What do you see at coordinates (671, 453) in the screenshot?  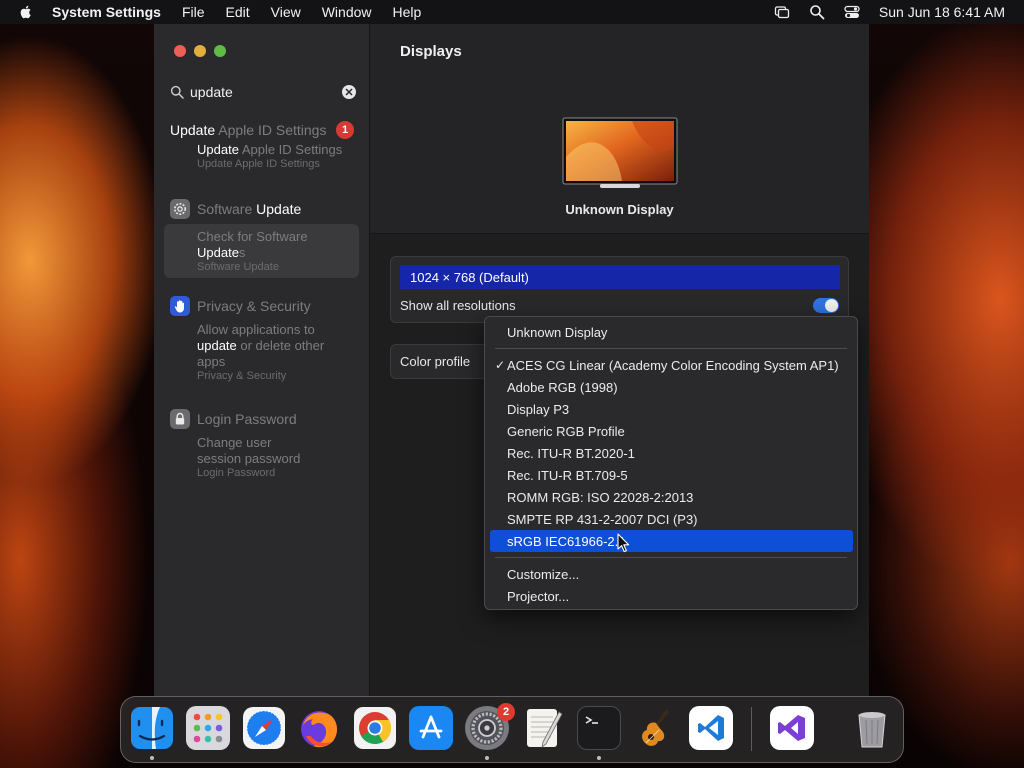 I see `profile-option-bt2020: Rec. ITU-R BT.2020-1` at bounding box center [671, 453].